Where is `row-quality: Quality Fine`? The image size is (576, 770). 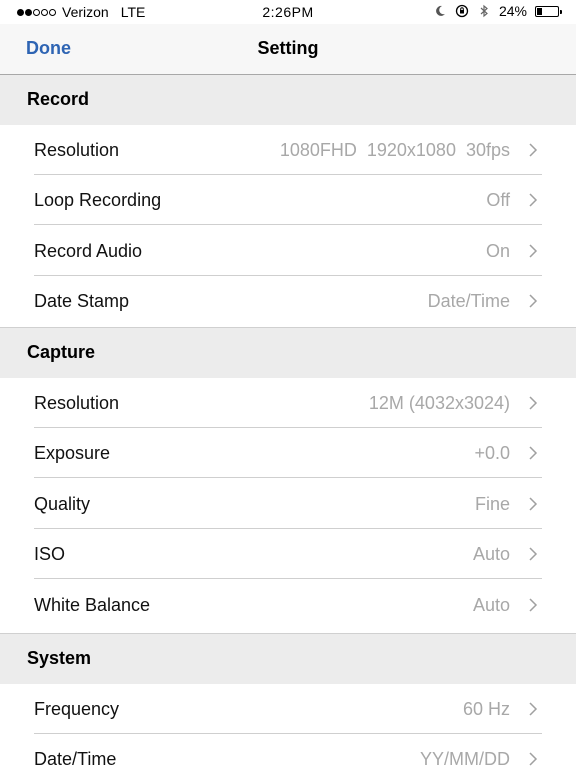 row-quality: Quality Fine is located at coordinates (288, 504).